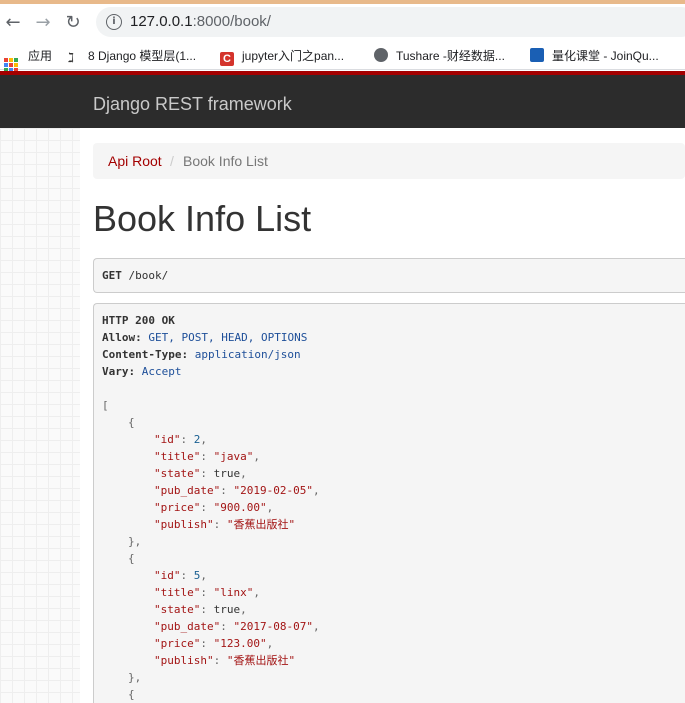 The height and width of the screenshot is (703, 685). Describe the element at coordinates (390, 22) in the screenshot. I see `address-bar: i 127.0.0.1:8000/book/` at that location.